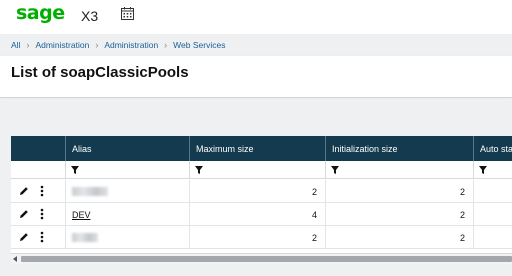  I want to click on top-bar: sage X3, so click(256, 17).